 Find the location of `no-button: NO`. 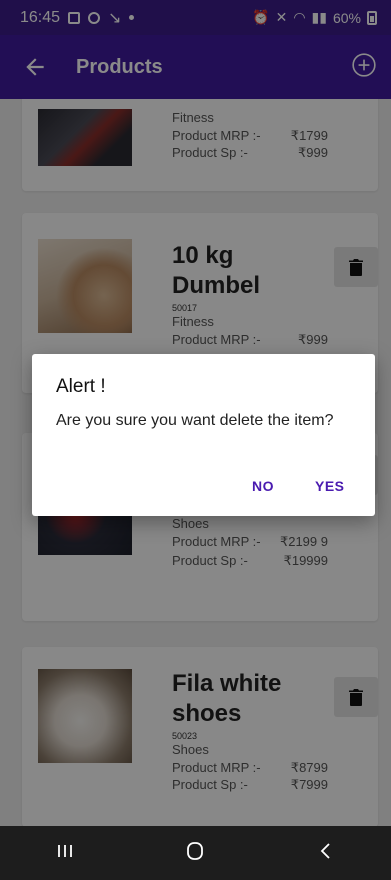

no-button: NO is located at coordinates (263, 486).